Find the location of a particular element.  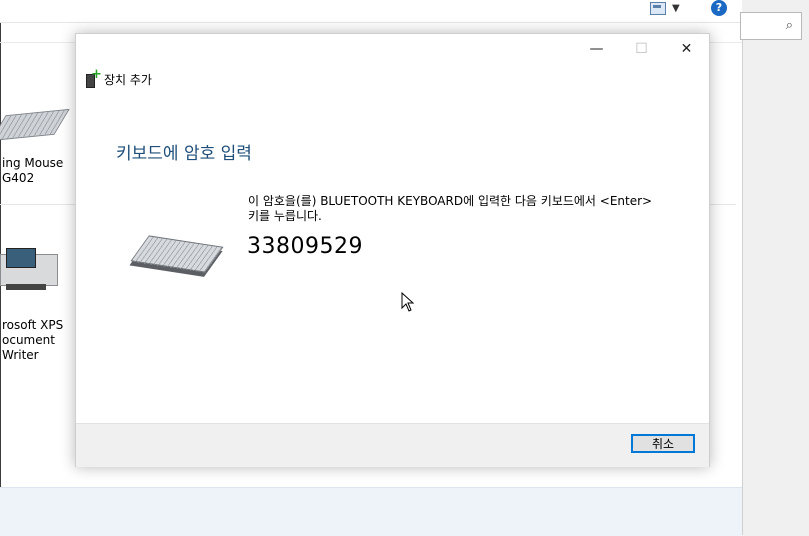

search-input: ⌕ is located at coordinates (771, 26).